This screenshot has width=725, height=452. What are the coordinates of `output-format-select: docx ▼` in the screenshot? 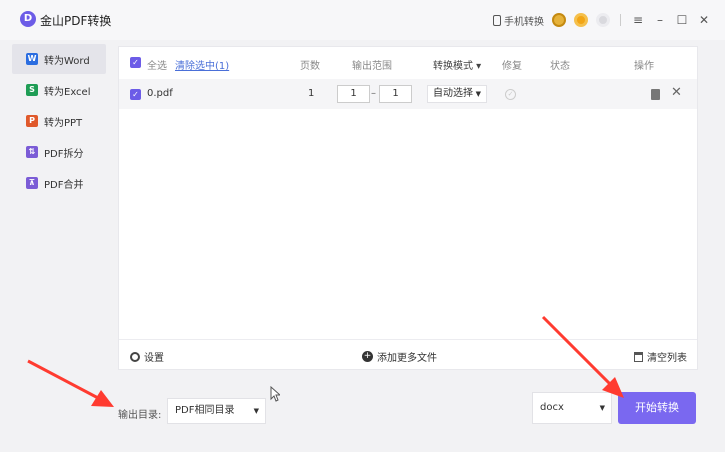 It's located at (572, 408).